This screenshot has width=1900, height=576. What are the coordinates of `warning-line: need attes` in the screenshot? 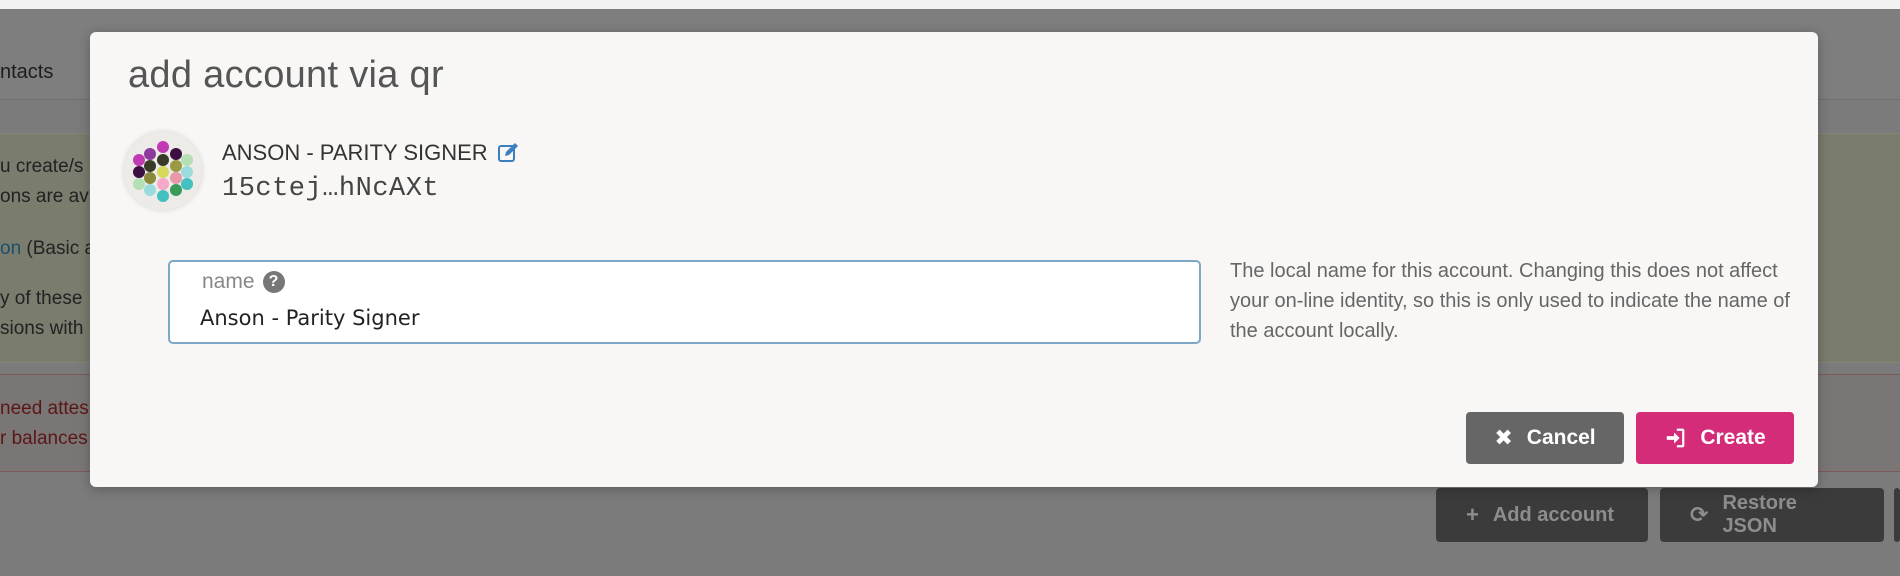 It's located at (44, 408).